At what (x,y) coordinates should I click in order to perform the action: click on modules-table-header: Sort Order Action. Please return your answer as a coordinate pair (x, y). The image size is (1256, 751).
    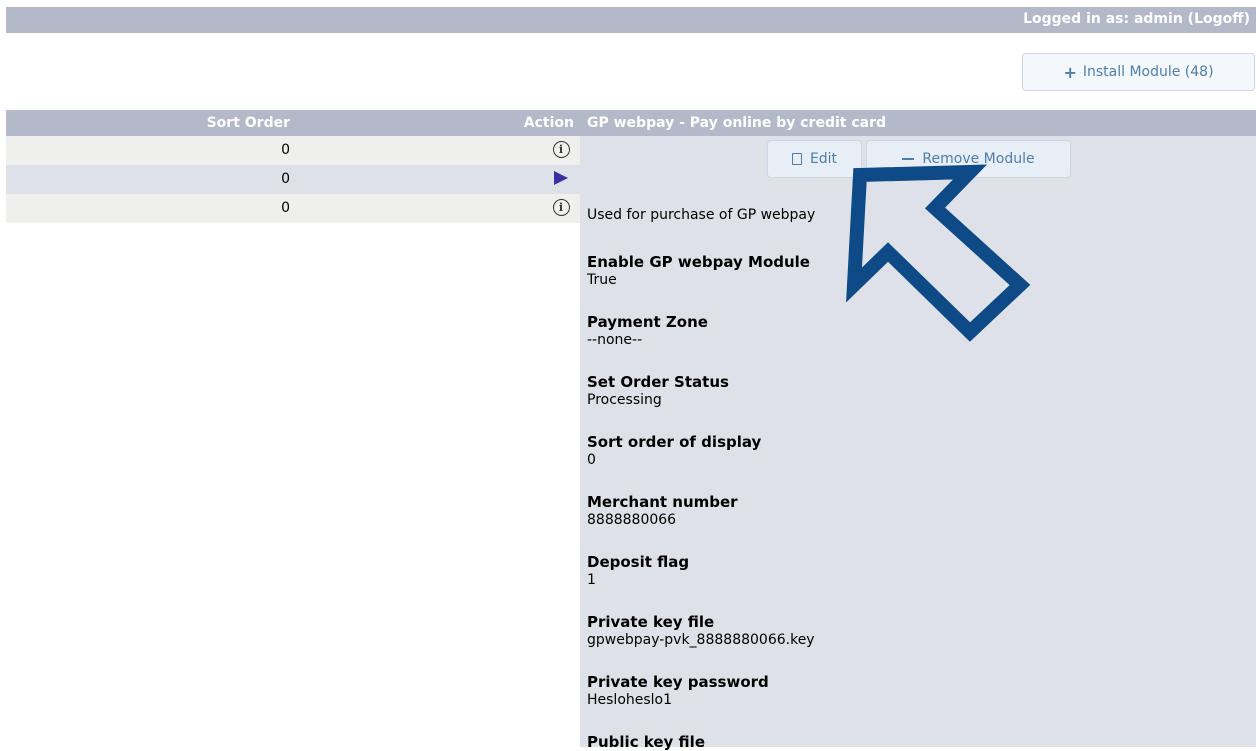
    Looking at the image, I should click on (293, 123).